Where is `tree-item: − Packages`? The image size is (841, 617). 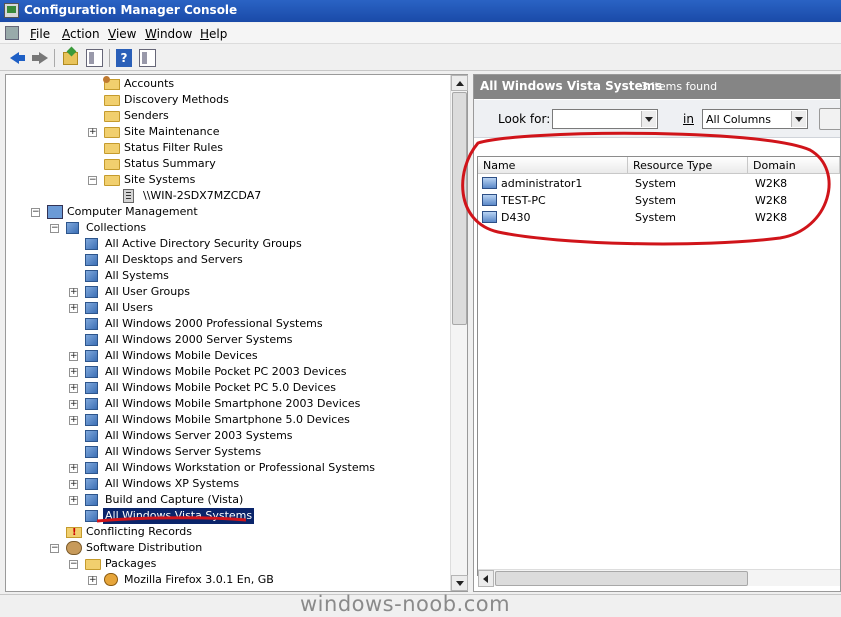
tree-item: − Packages is located at coordinates (228, 564).